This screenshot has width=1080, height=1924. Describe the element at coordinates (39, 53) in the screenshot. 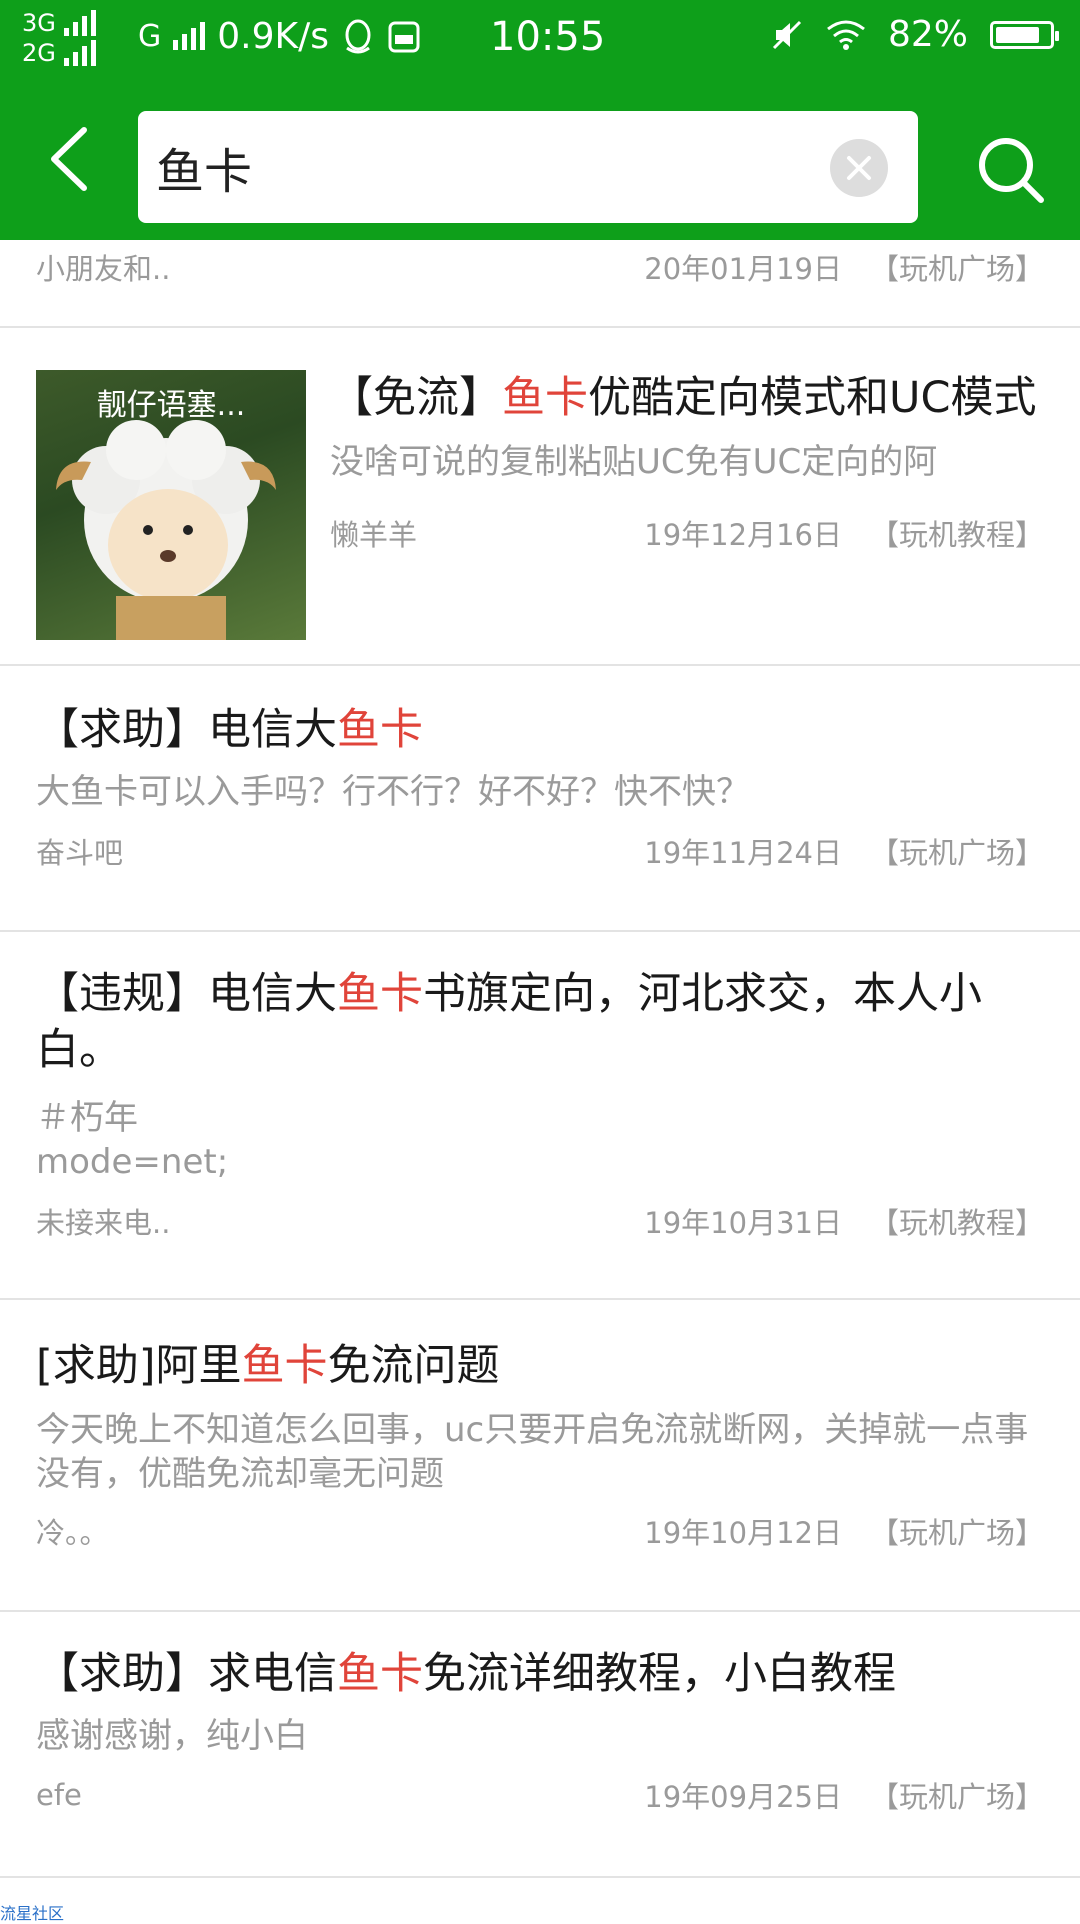

I see `net2-label: 2G` at that location.